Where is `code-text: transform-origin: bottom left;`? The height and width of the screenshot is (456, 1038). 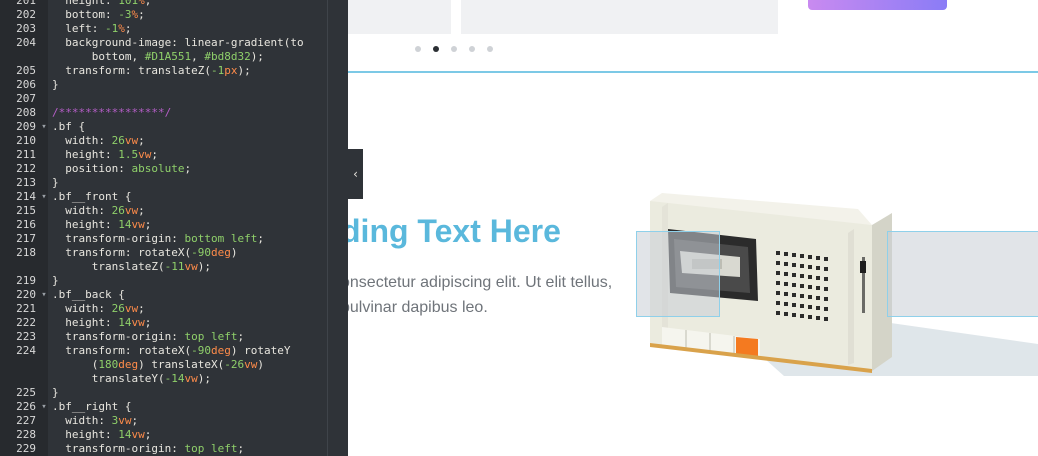 code-text: transform-origin: bottom left; is located at coordinates (164, 238).